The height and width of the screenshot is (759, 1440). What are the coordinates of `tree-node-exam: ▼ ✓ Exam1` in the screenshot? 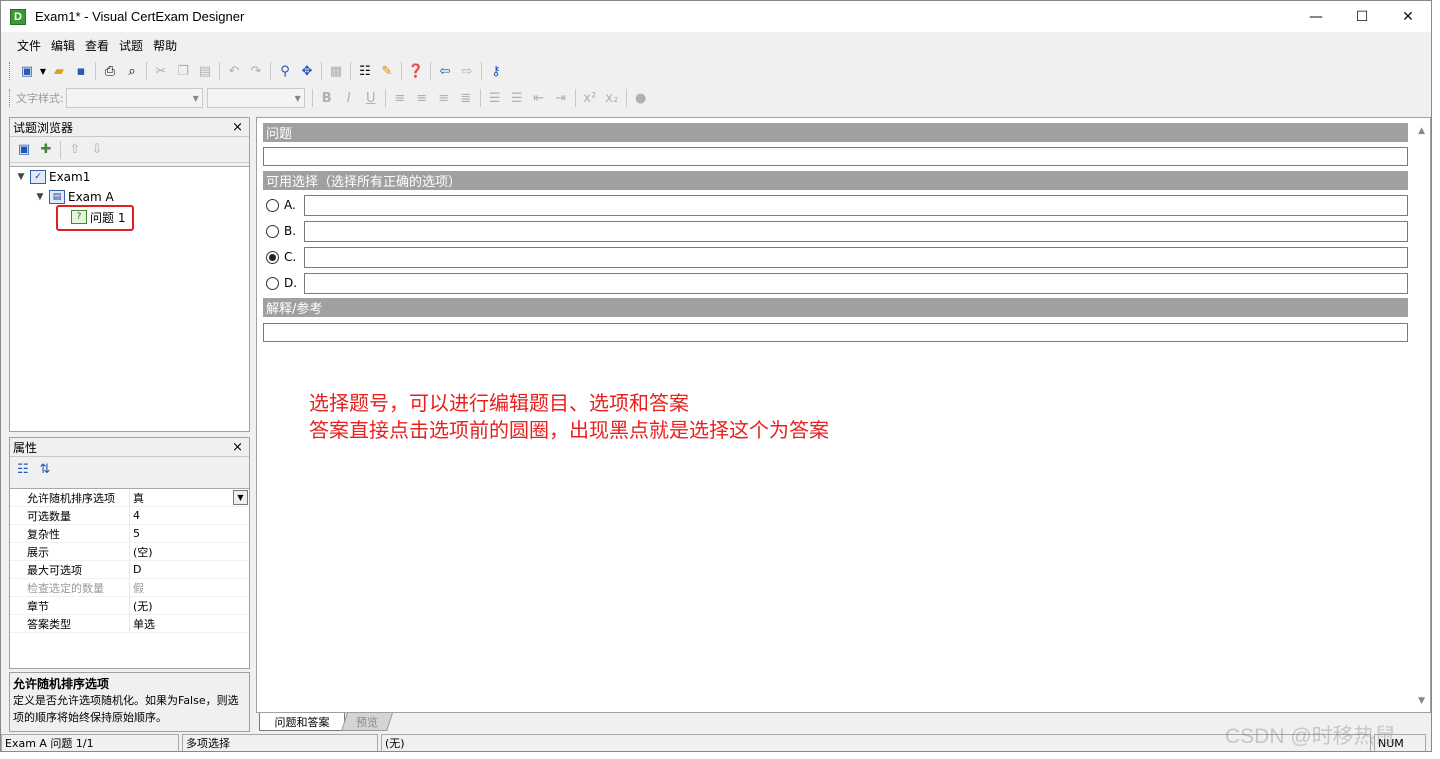 It's located at (52, 177).